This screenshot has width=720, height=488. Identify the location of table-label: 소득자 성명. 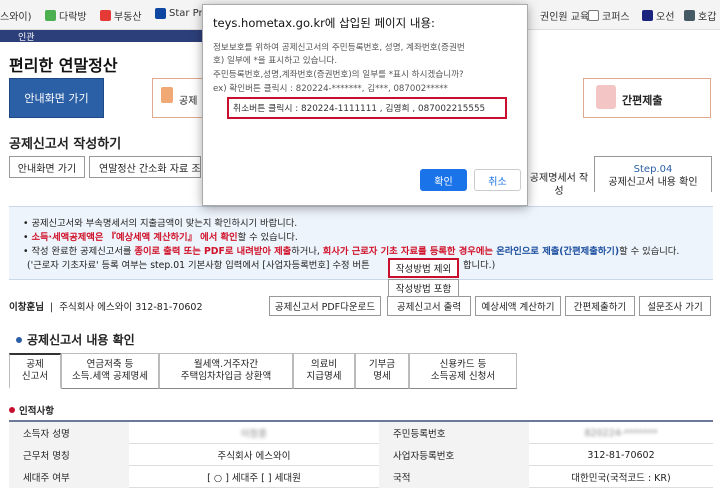
(69, 433).